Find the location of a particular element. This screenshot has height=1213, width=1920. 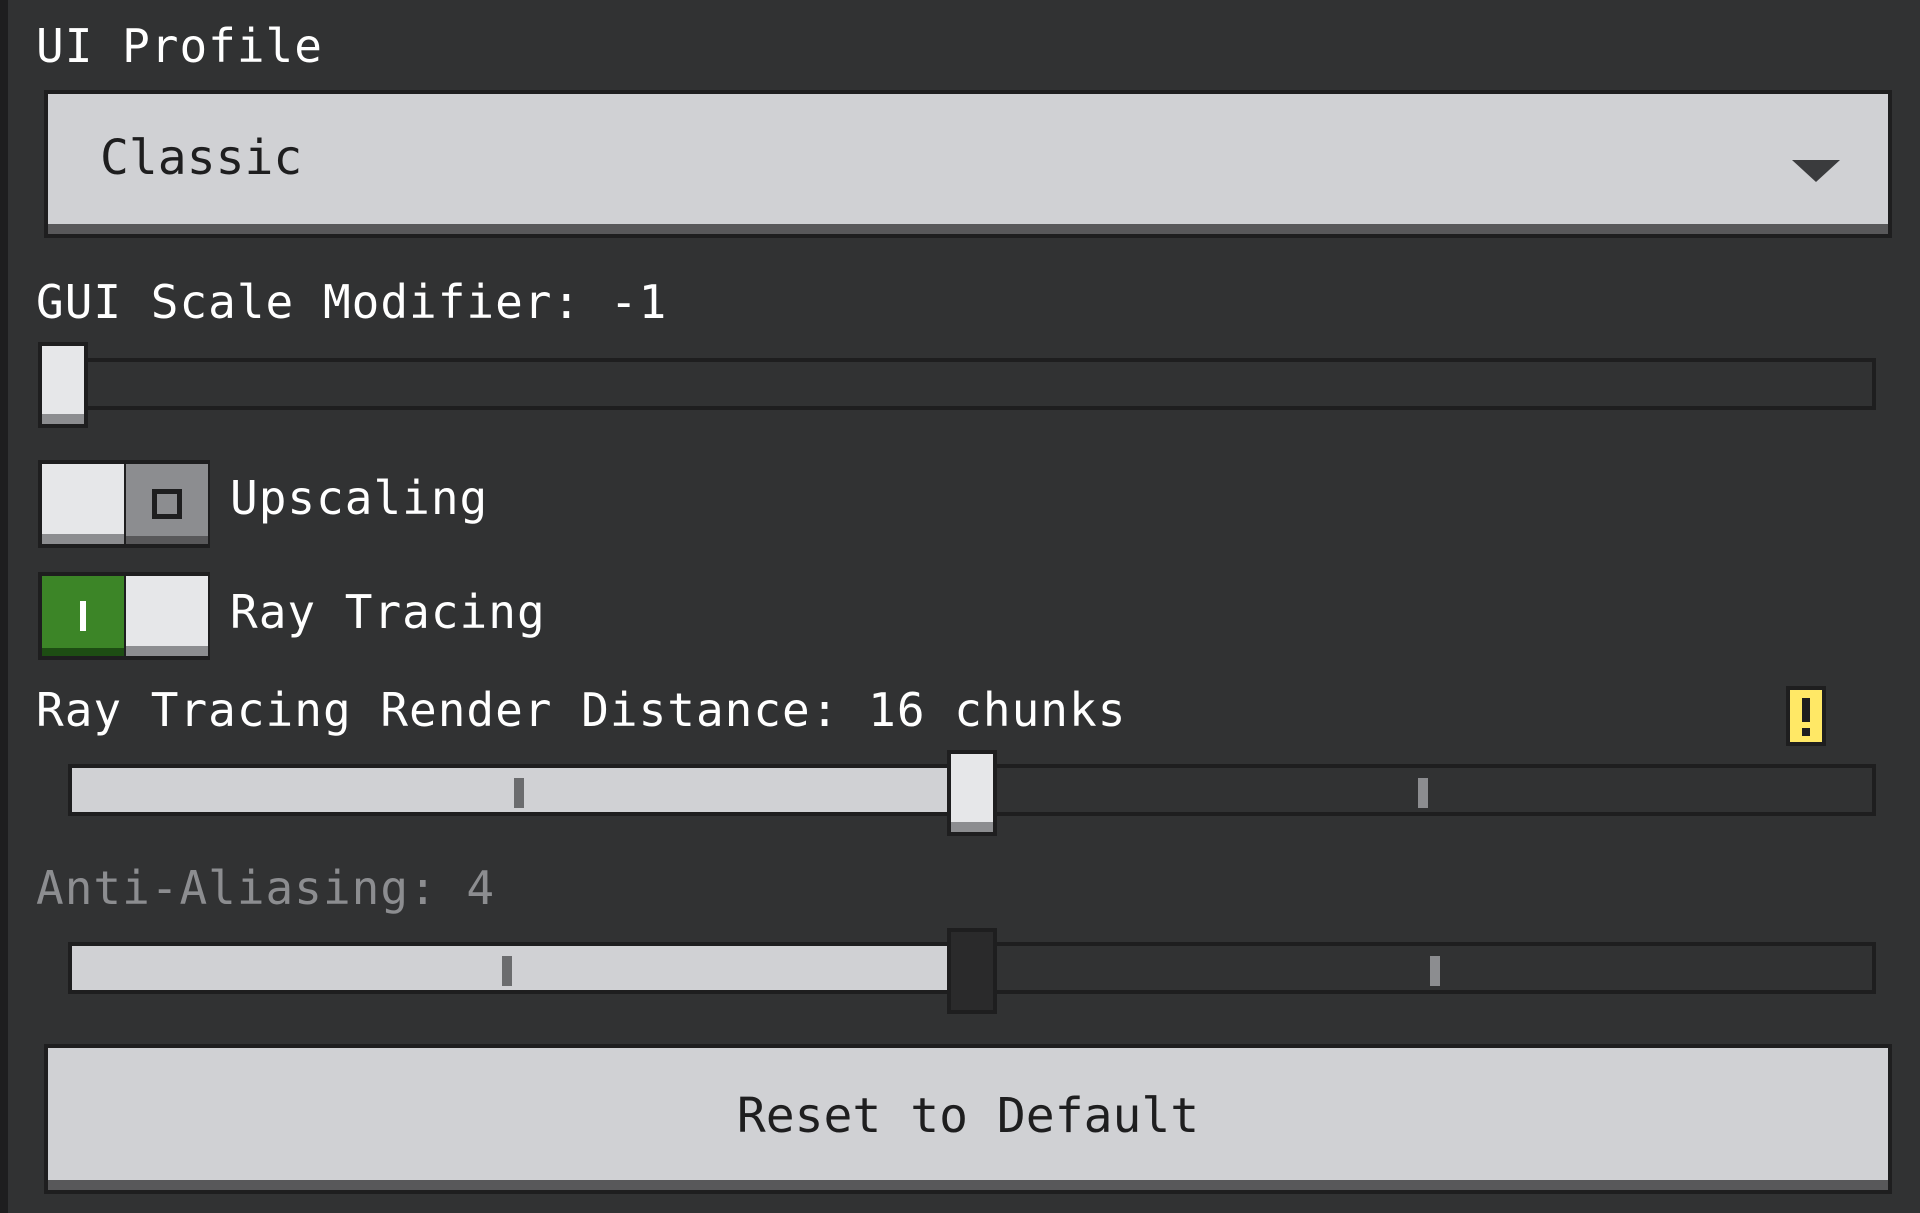

ray-tracing-toggle-state is located at coordinates (83, 616).